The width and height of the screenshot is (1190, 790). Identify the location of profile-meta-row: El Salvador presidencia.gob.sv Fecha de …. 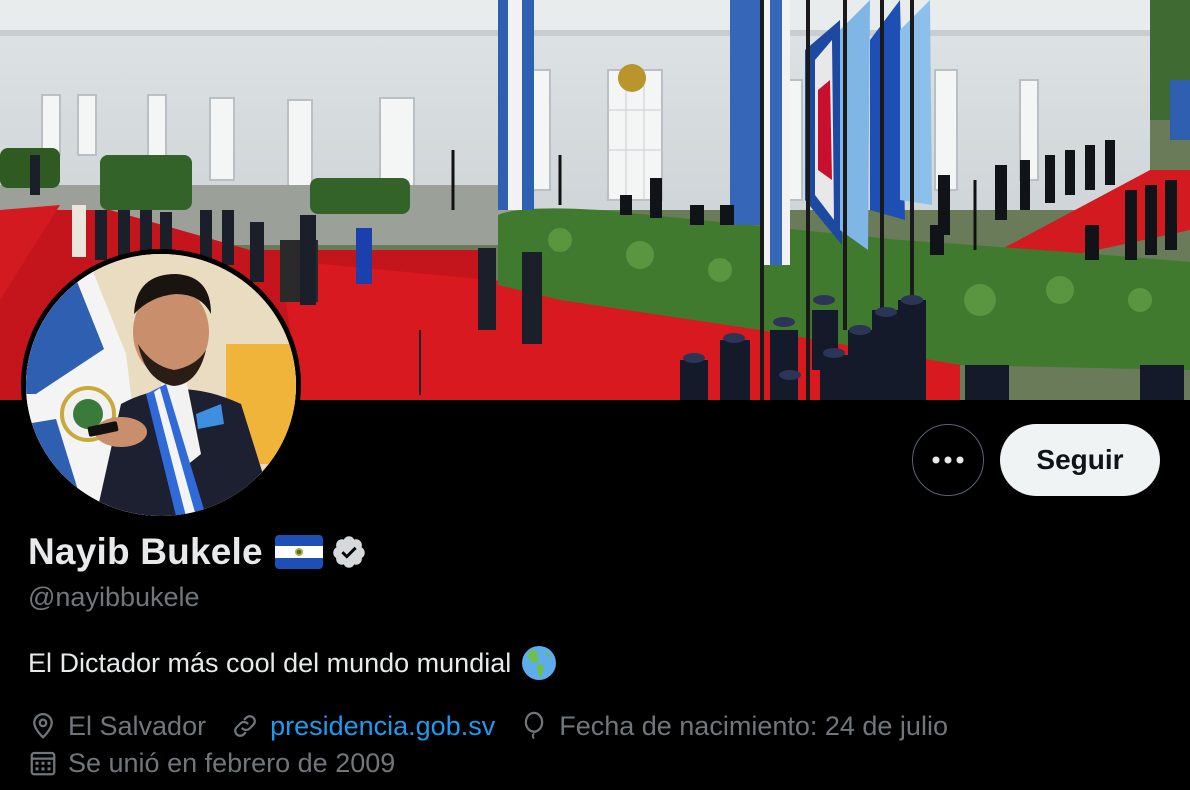
(500, 726).